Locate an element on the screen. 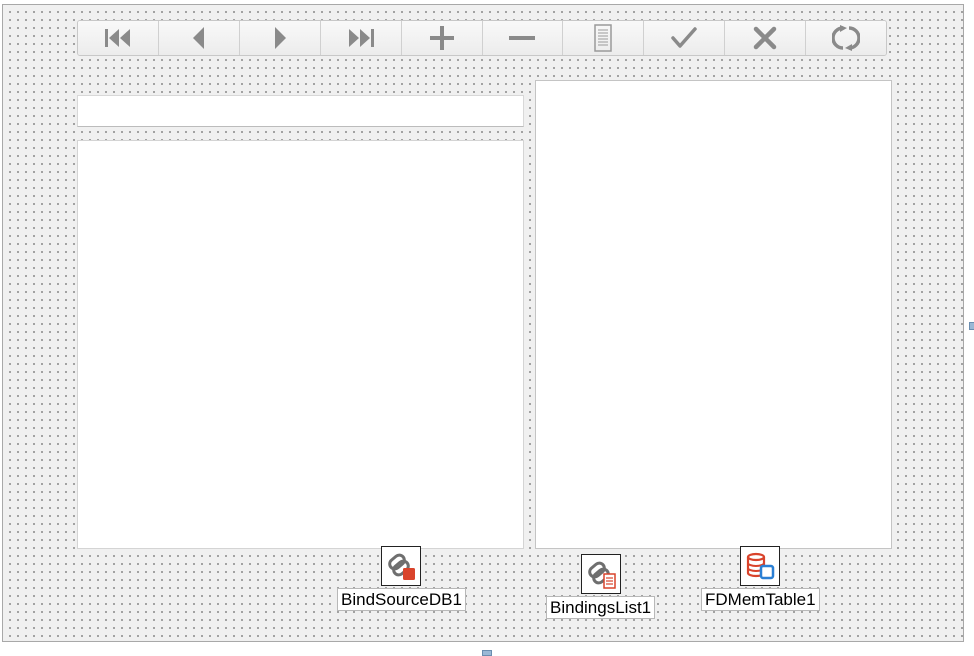  triangle-left-icon is located at coordinates (198, 38).